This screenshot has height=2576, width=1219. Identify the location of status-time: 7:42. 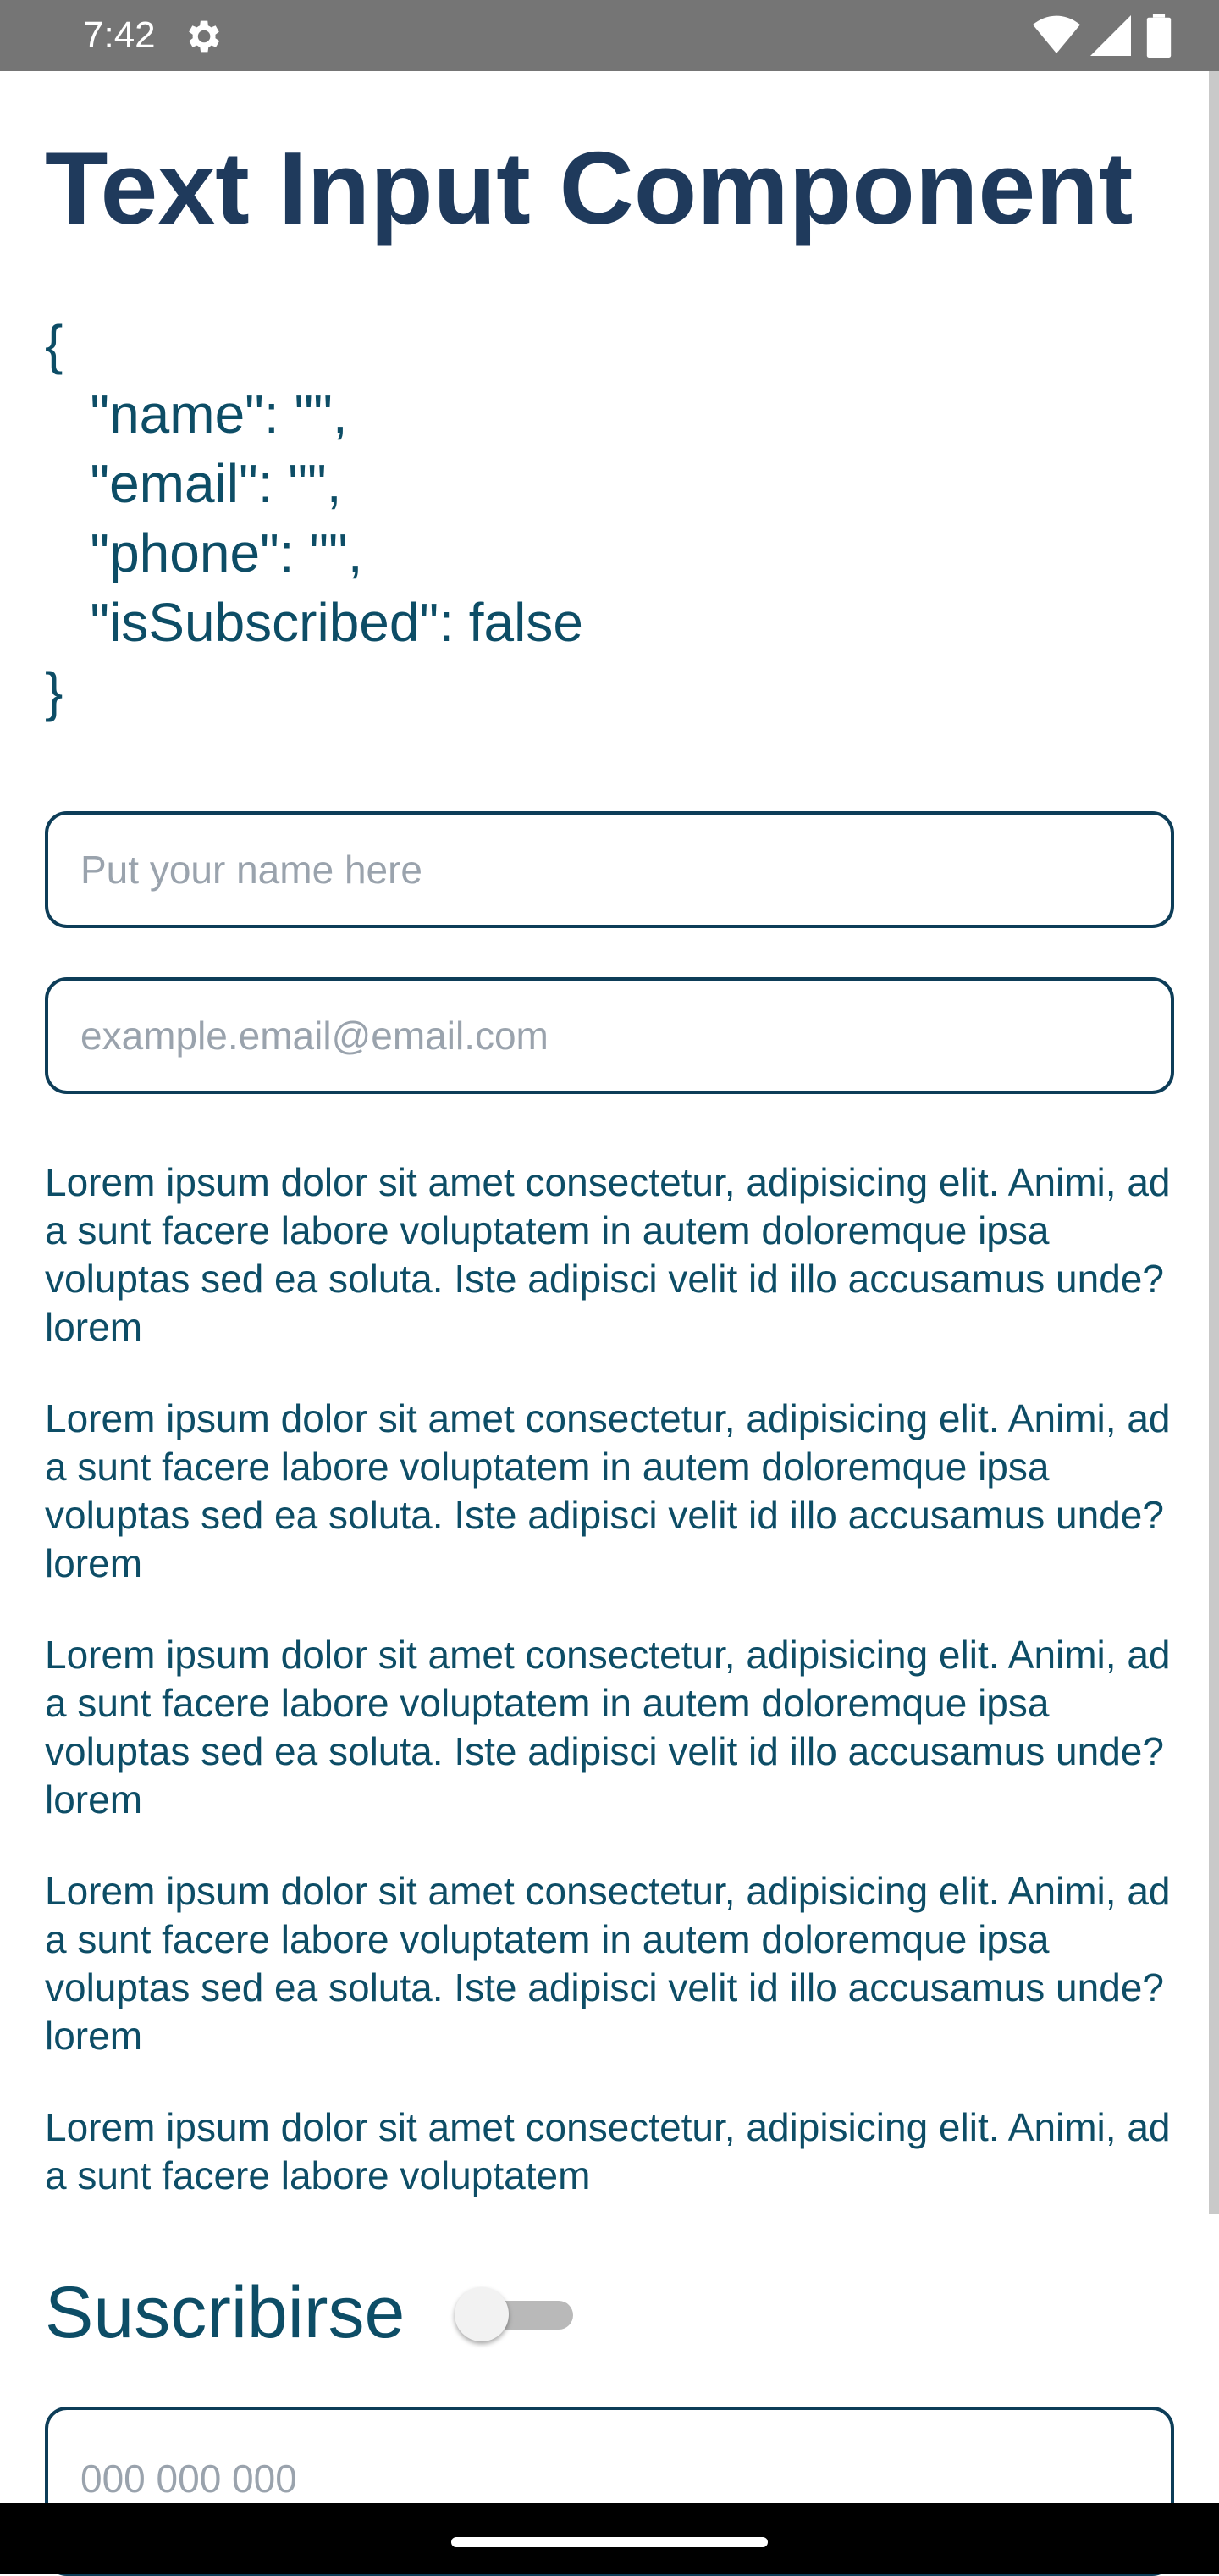
(119, 35).